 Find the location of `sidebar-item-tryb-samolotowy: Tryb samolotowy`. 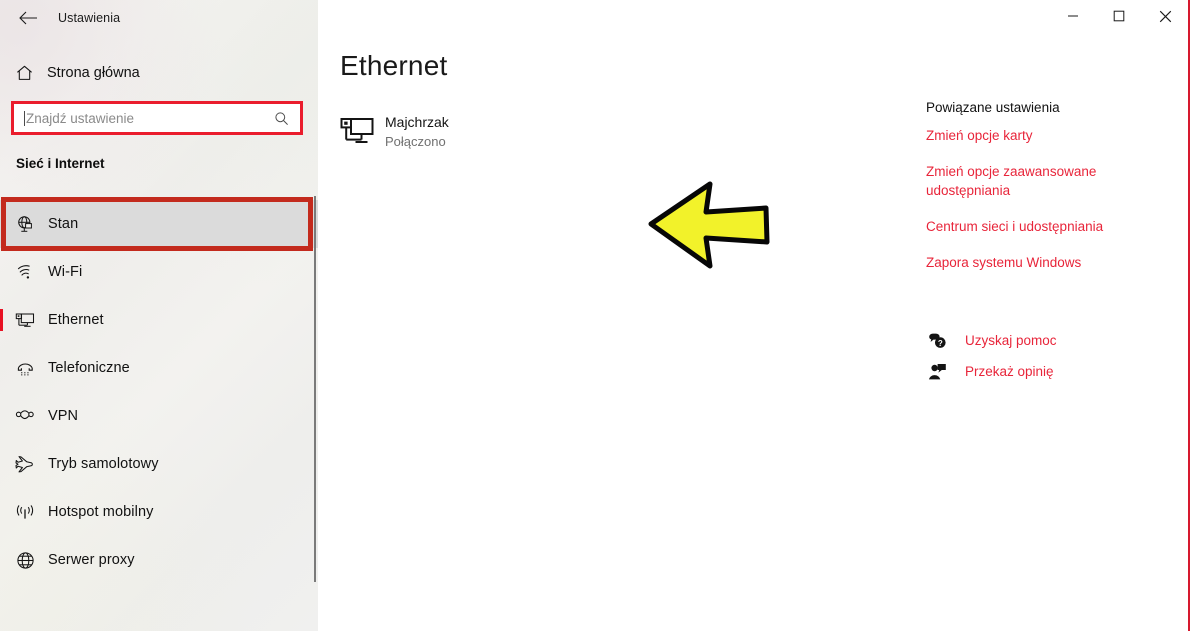

sidebar-item-tryb-samolotowy: Tryb samolotowy is located at coordinates (159, 464).